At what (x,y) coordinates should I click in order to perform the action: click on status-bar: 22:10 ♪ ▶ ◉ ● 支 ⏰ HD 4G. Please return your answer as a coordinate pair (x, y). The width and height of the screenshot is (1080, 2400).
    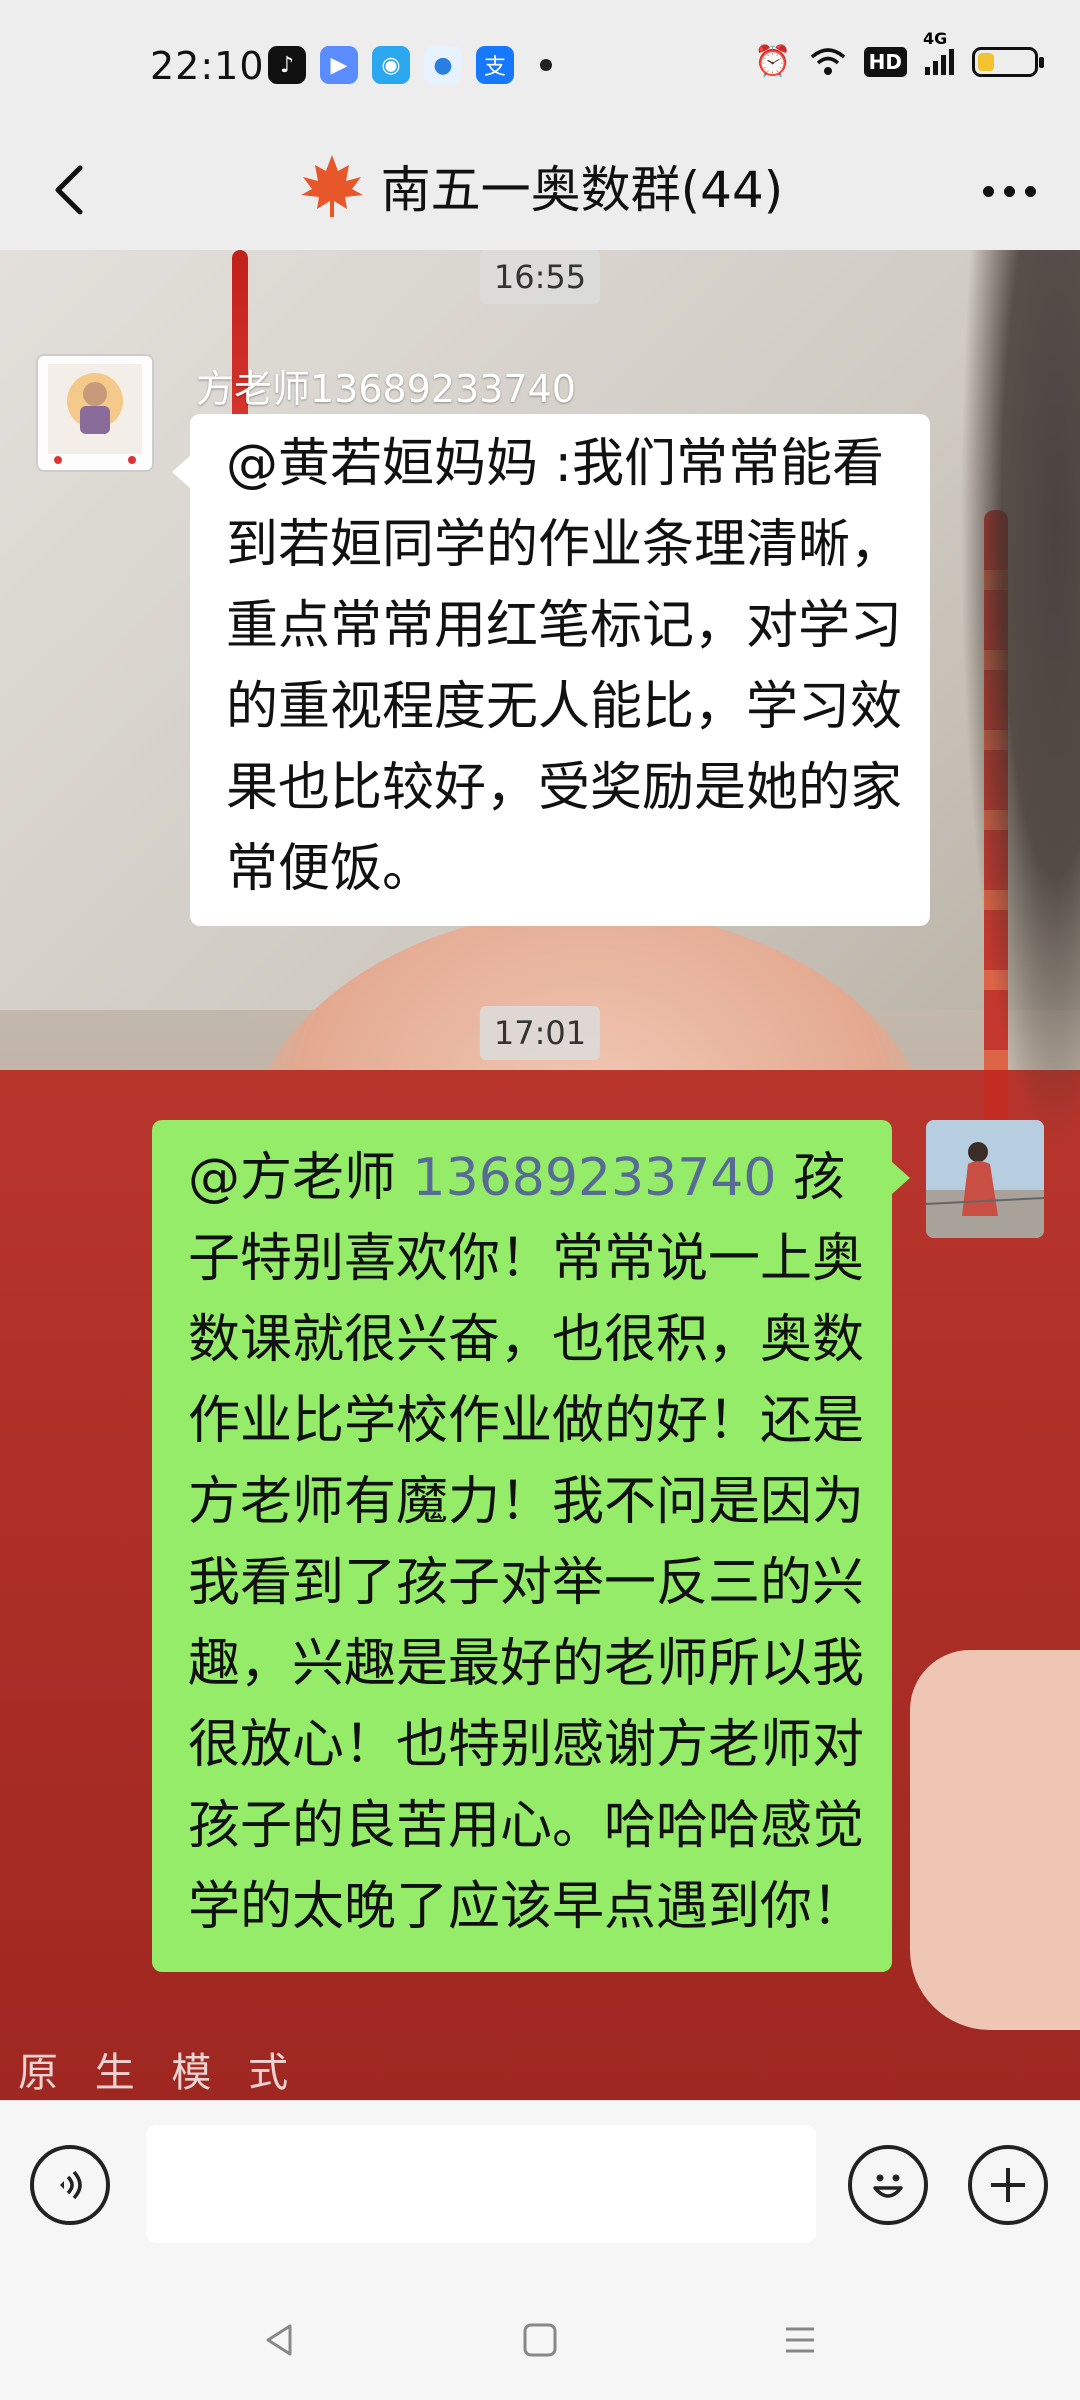
    Looking at the image, I should click on (540, 65).